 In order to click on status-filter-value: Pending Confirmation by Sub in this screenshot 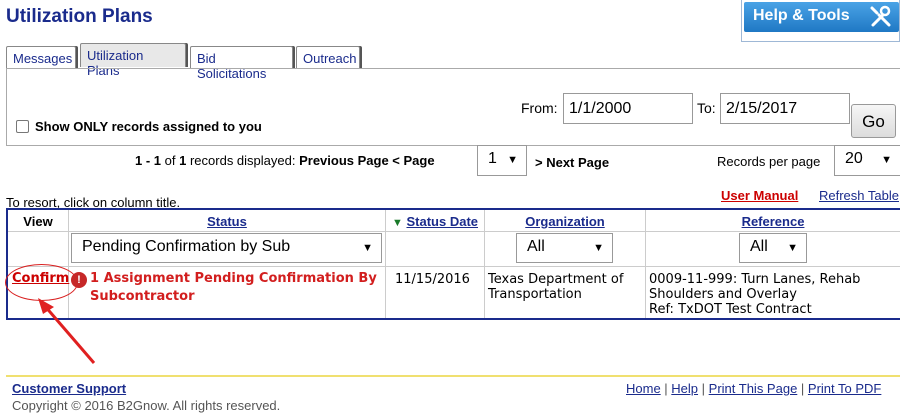, I will do `click(186, 246)`.